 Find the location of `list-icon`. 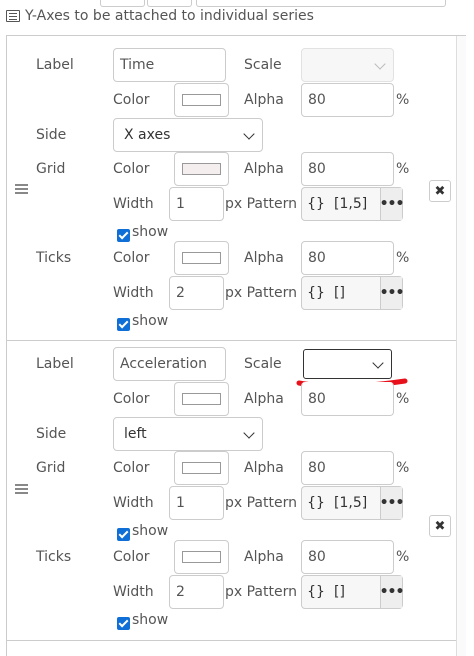

list-icon is located at coordinates (13, 16).